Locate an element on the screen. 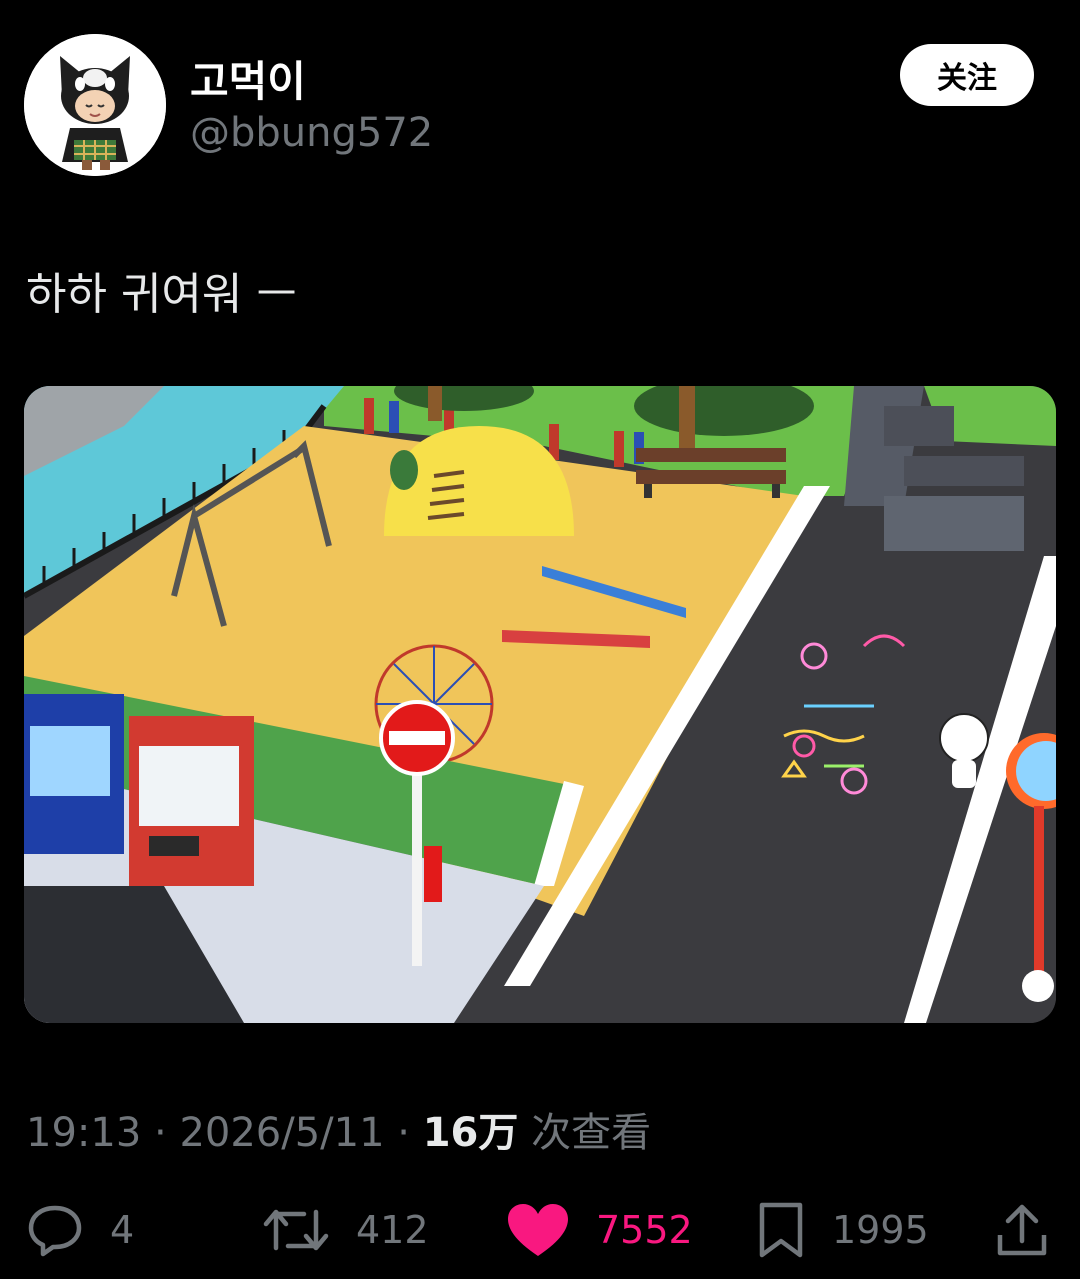 The image size is (1080, 1279). retweet-button: 412 is located at coordinates (345, 1230).